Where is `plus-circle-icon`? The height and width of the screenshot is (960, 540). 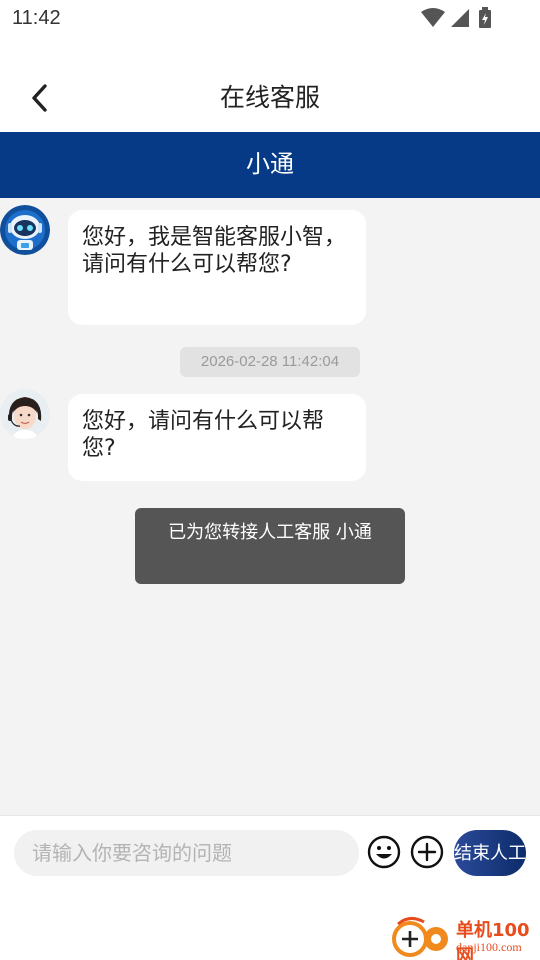
plus-circle-icon is located at coordinates (427, 852).